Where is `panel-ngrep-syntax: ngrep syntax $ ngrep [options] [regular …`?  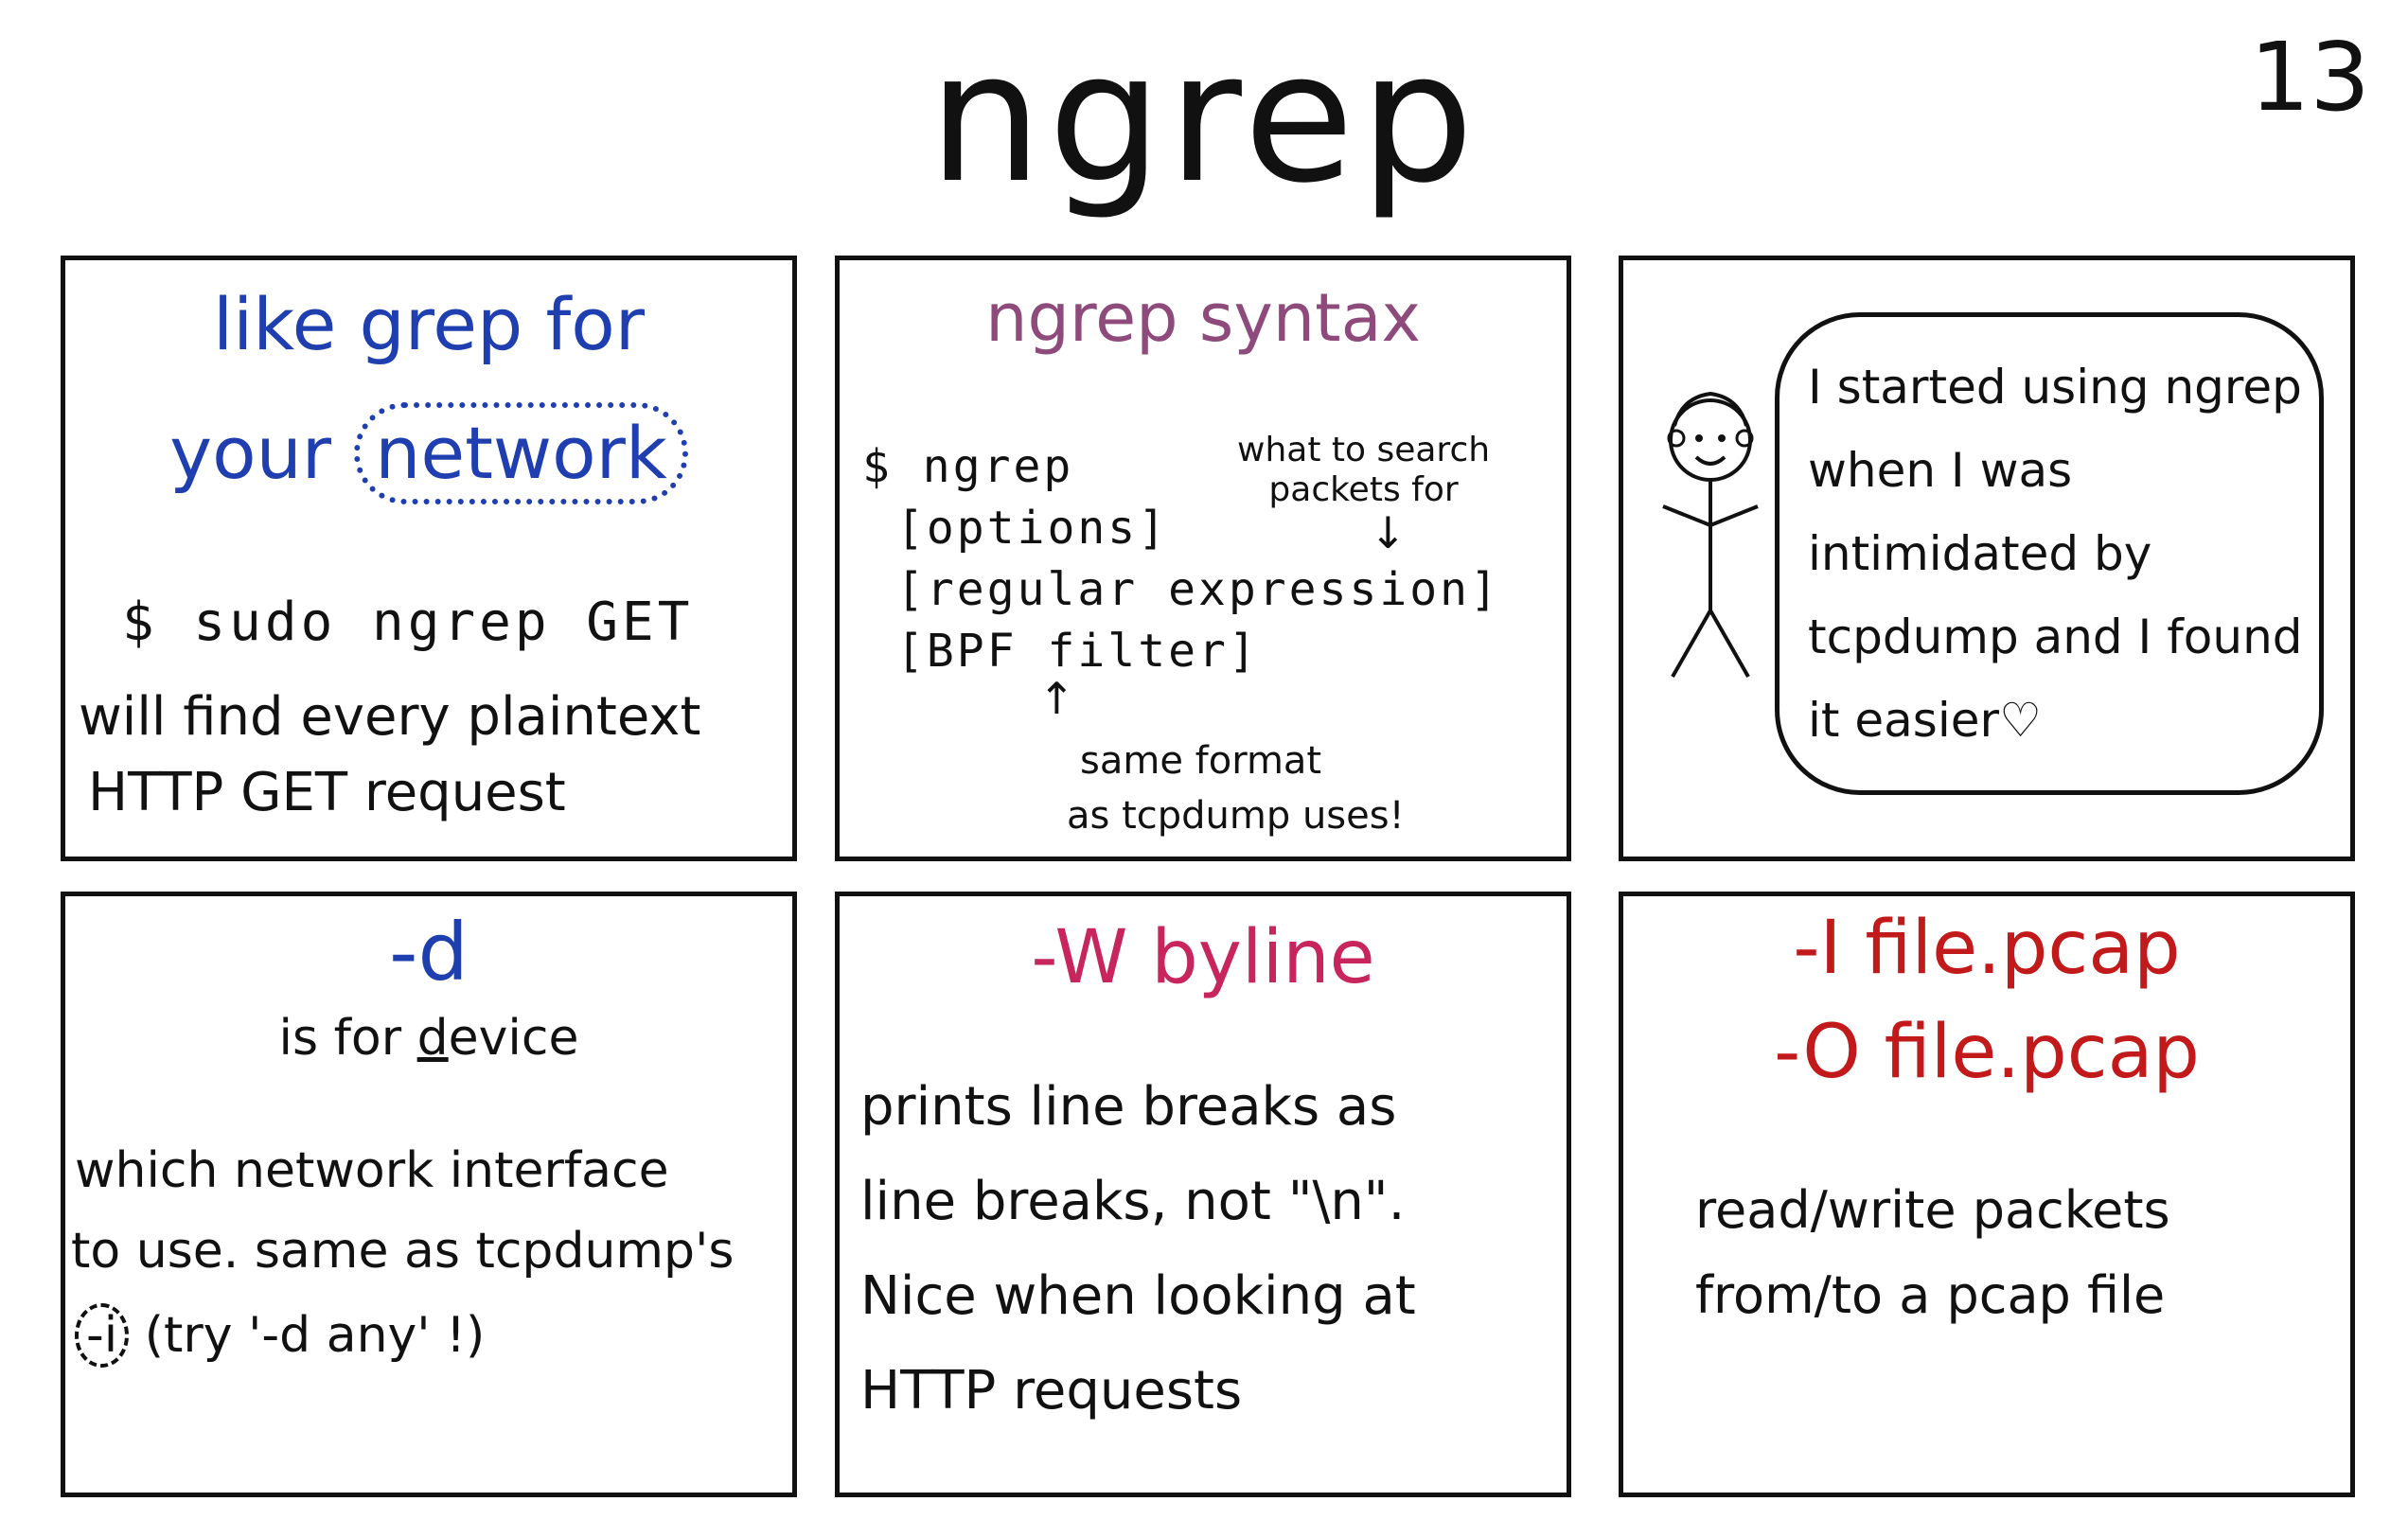
panel-ngrep-syntax: ngrep syntax $ ngrep [options] [regular … is located at coordinates (1203, 558).